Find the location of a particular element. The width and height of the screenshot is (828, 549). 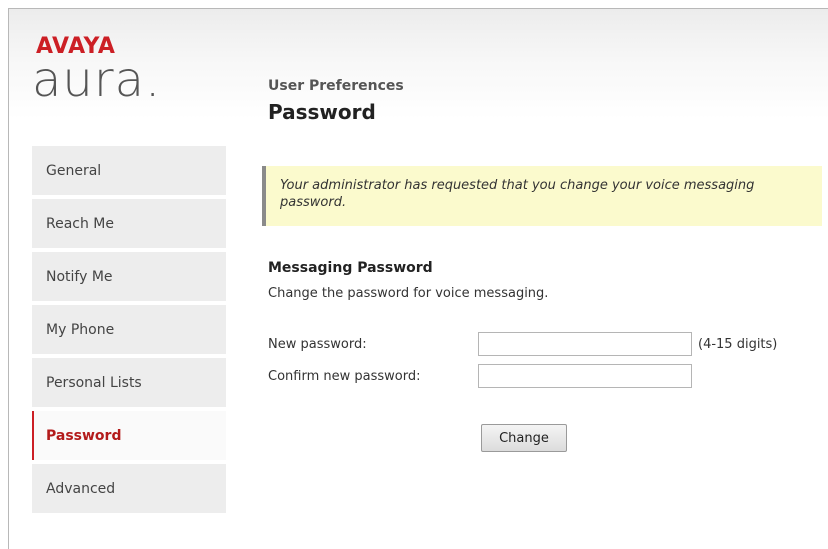

sidebar-item-reach-me: Reach Me is located at coordinates (129, 223).